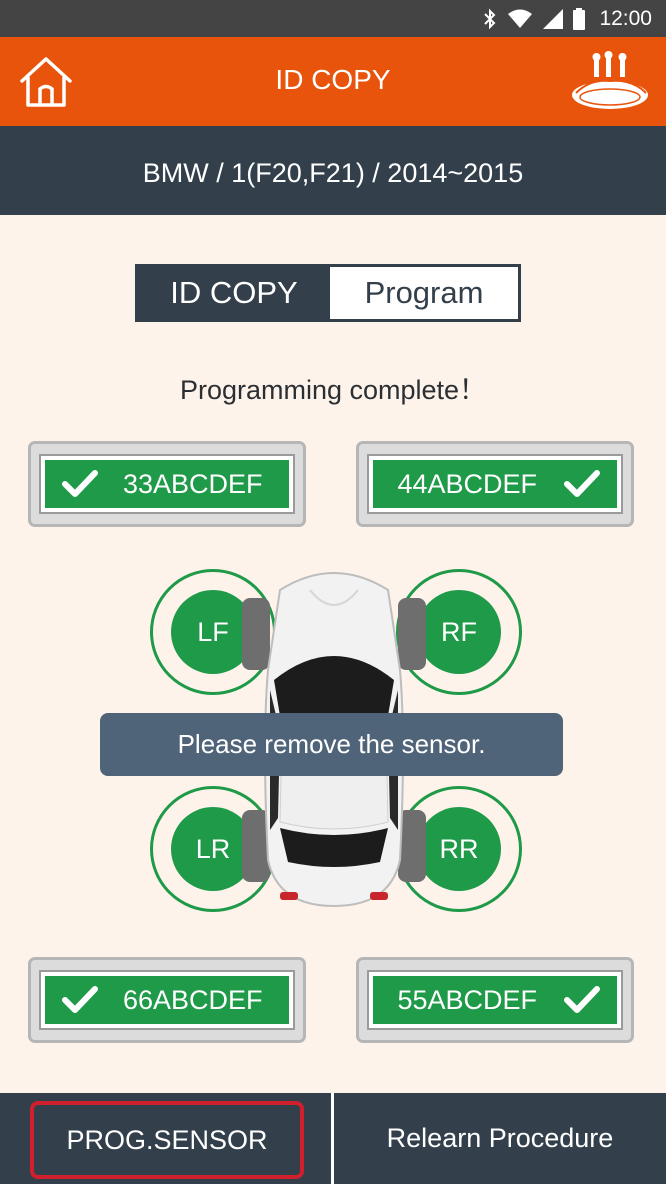 This screenshot has width=666, height=1184. What do you see at coordinates (193, 483) in the screenshot?
I see `sensor-lf-id: 33ABCDEF` at bounding box center [193, 483].